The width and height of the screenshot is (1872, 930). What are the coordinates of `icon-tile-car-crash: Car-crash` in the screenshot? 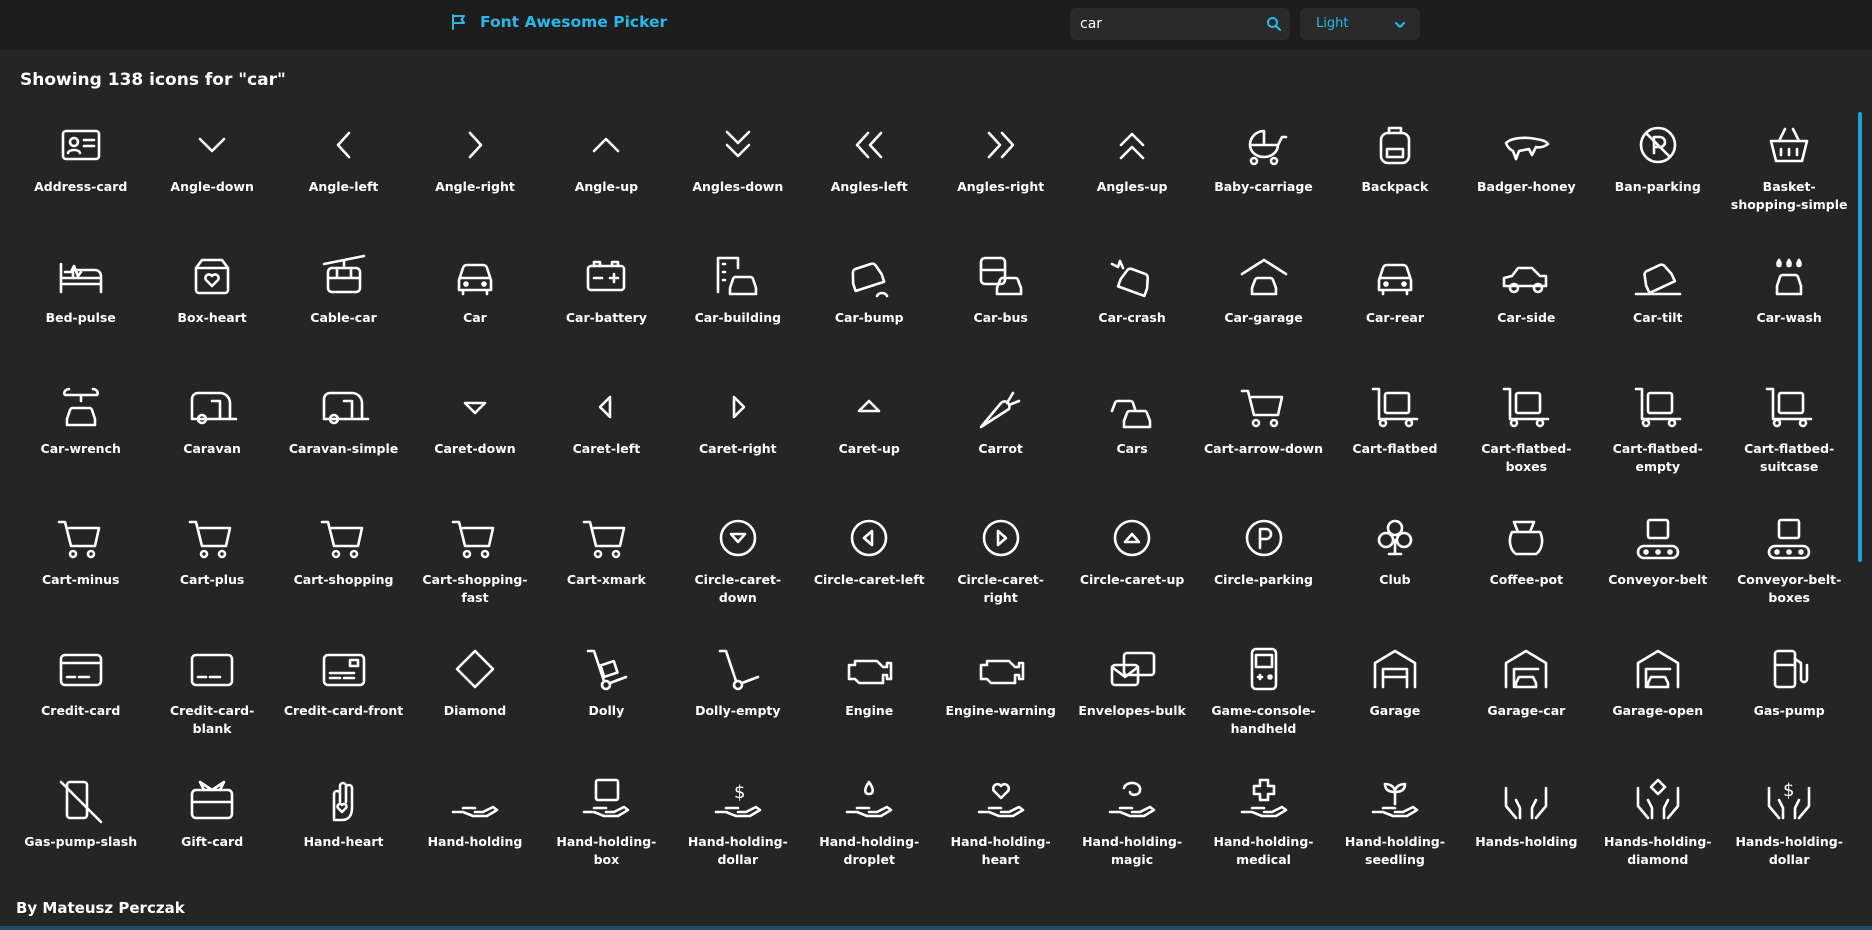 It's located at (1131, 299).